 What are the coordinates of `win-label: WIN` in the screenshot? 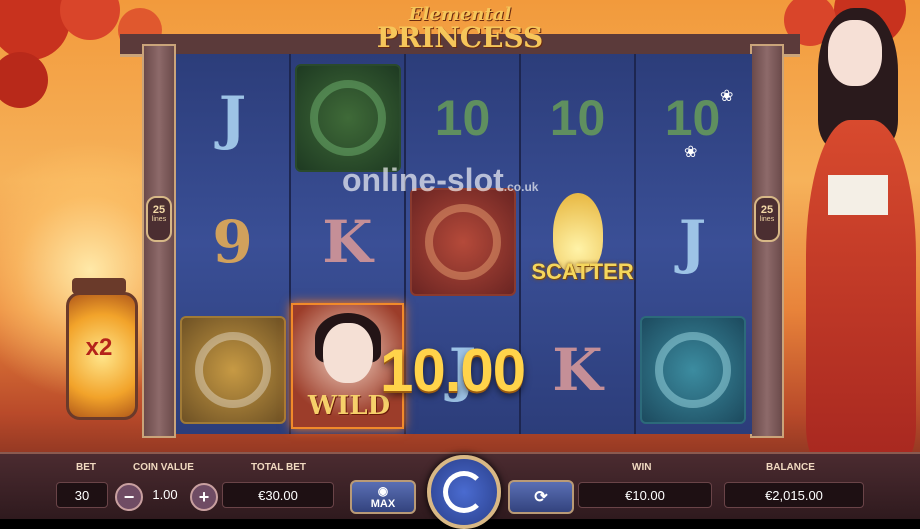 It's located at (642, 467).